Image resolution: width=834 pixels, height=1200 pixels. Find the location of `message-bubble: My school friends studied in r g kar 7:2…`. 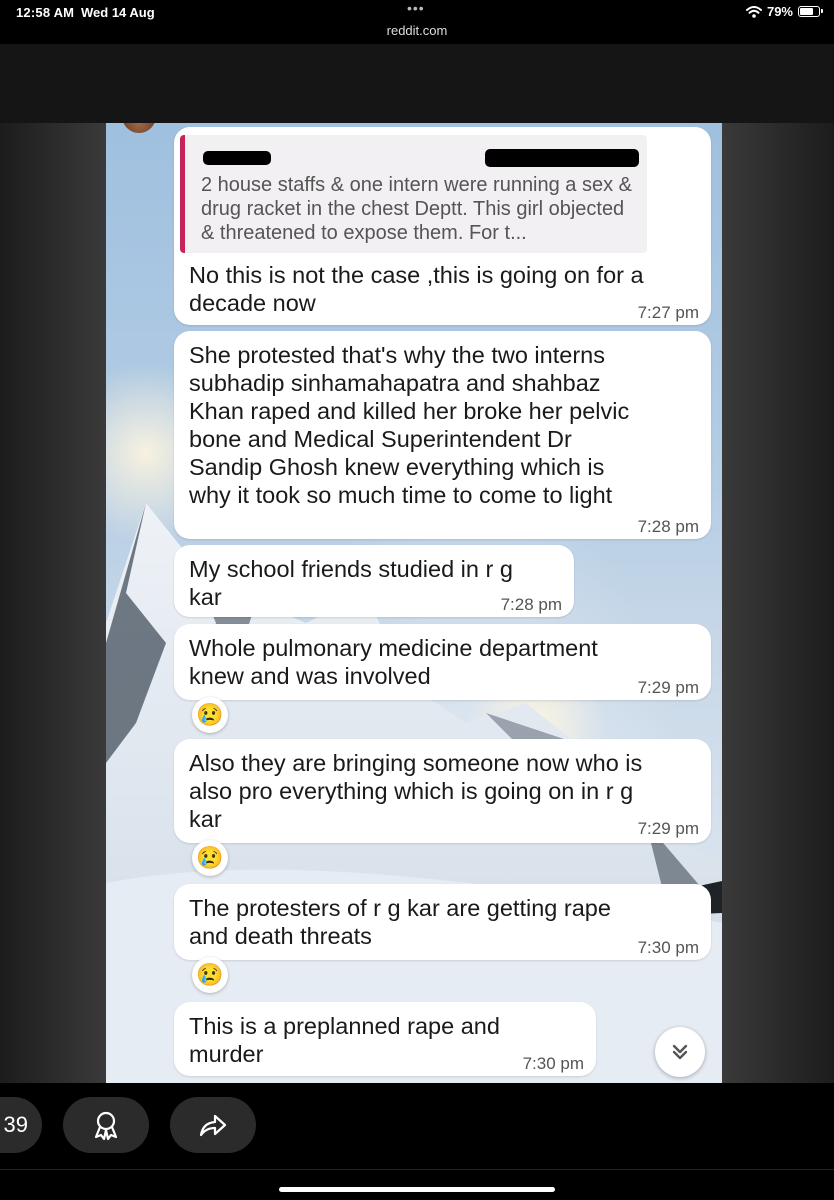

message-bubble: My school friends studied in r g kar 7:2… is located at coordinates (374, 581).